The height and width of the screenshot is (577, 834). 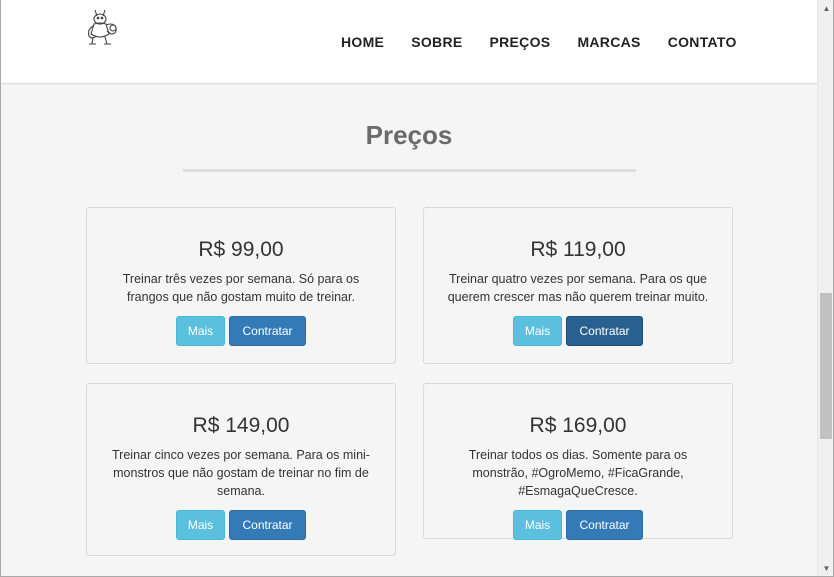 I want to click on scroll-down-arrow-icon: ▼, so click(x=825, y=568).